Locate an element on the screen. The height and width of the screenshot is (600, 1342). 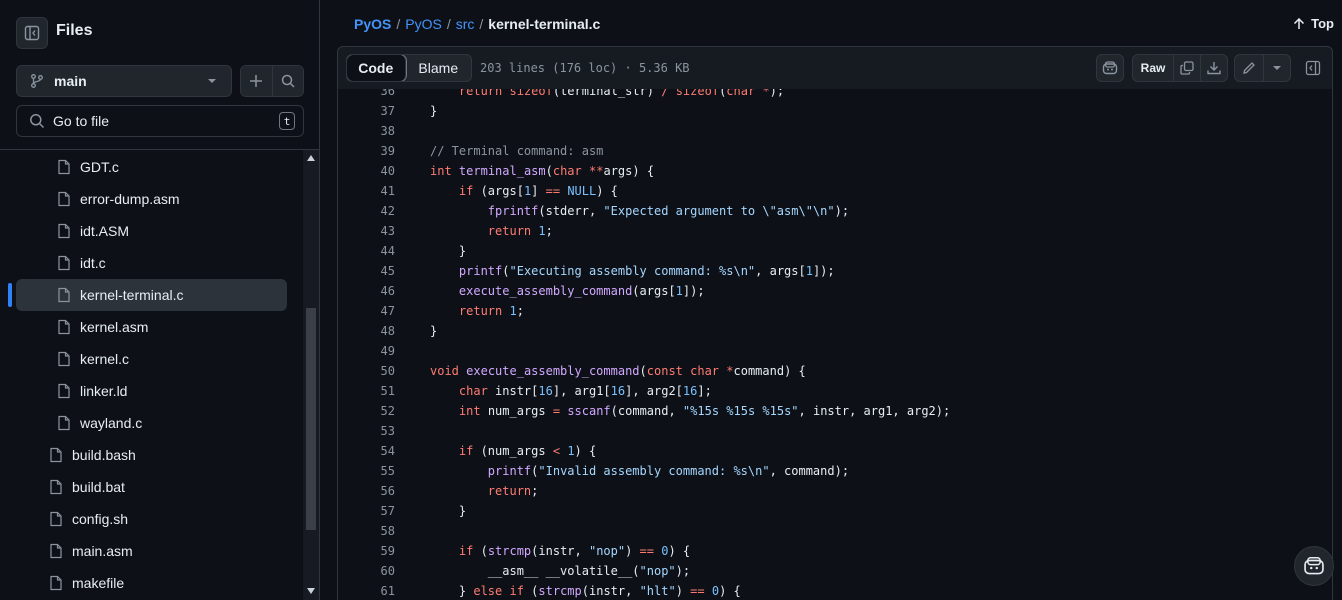
breadcrumb-src-link: src is located at coordinates (465, 24).